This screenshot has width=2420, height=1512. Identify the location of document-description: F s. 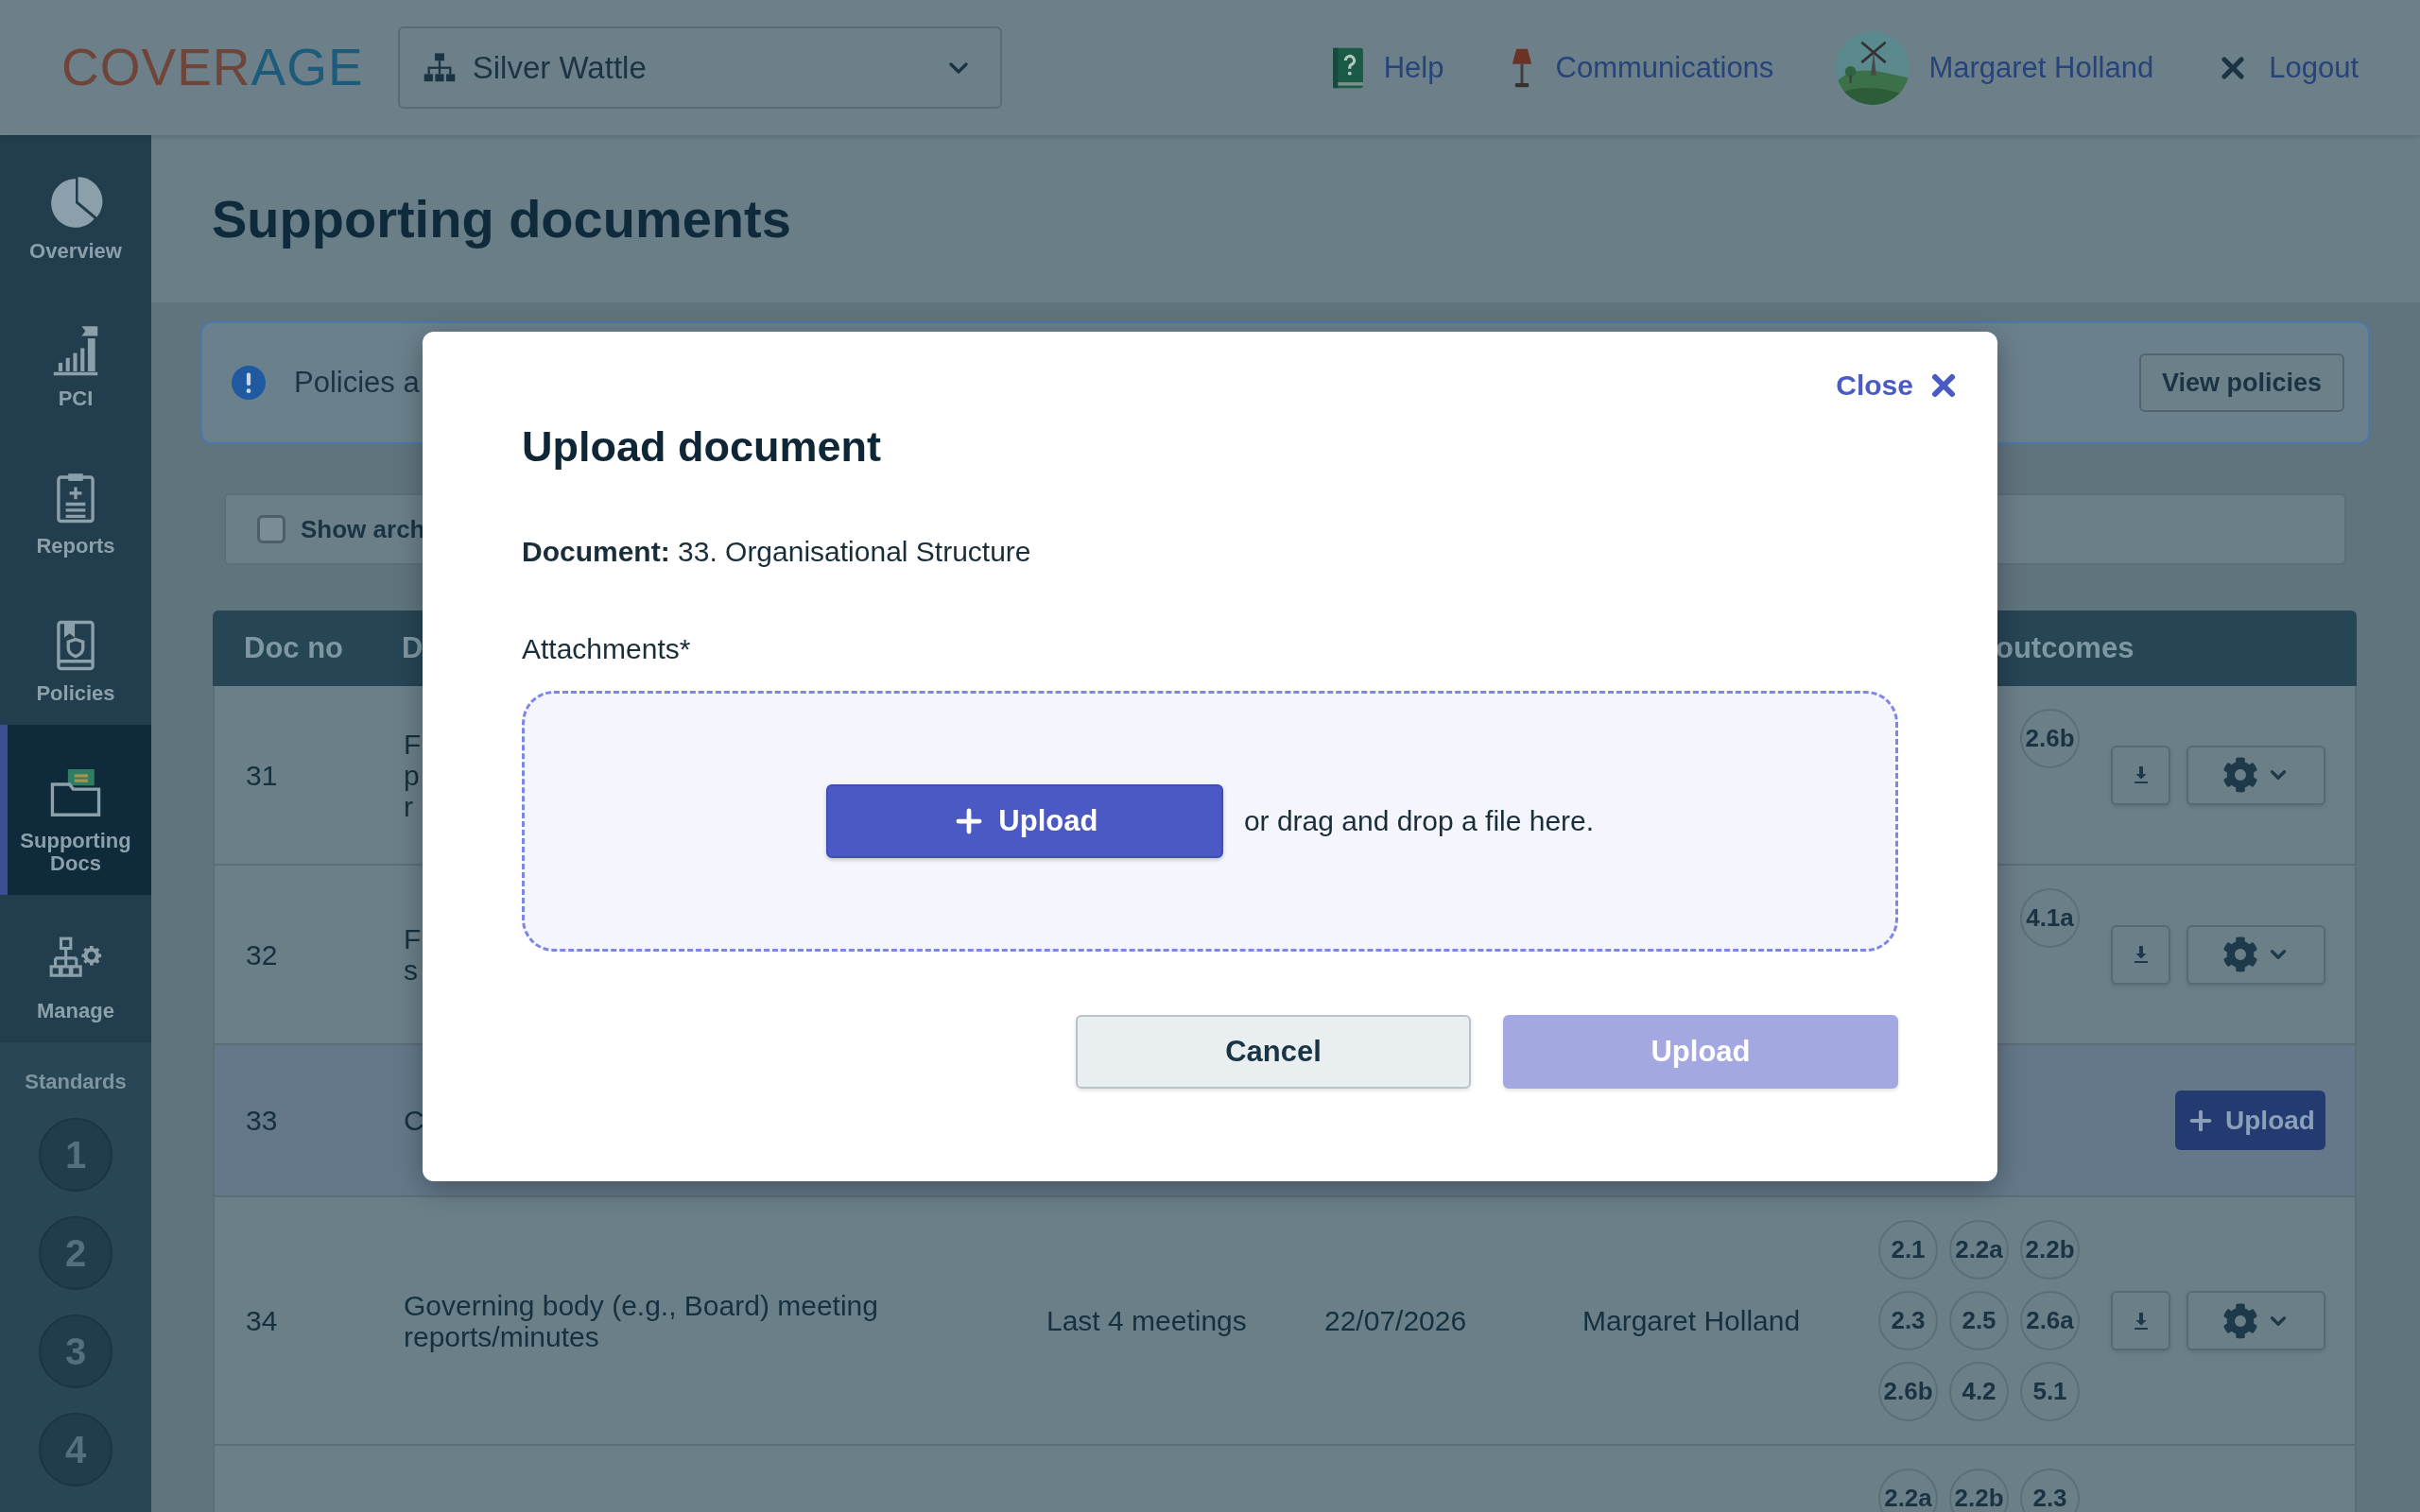
(413, 954).